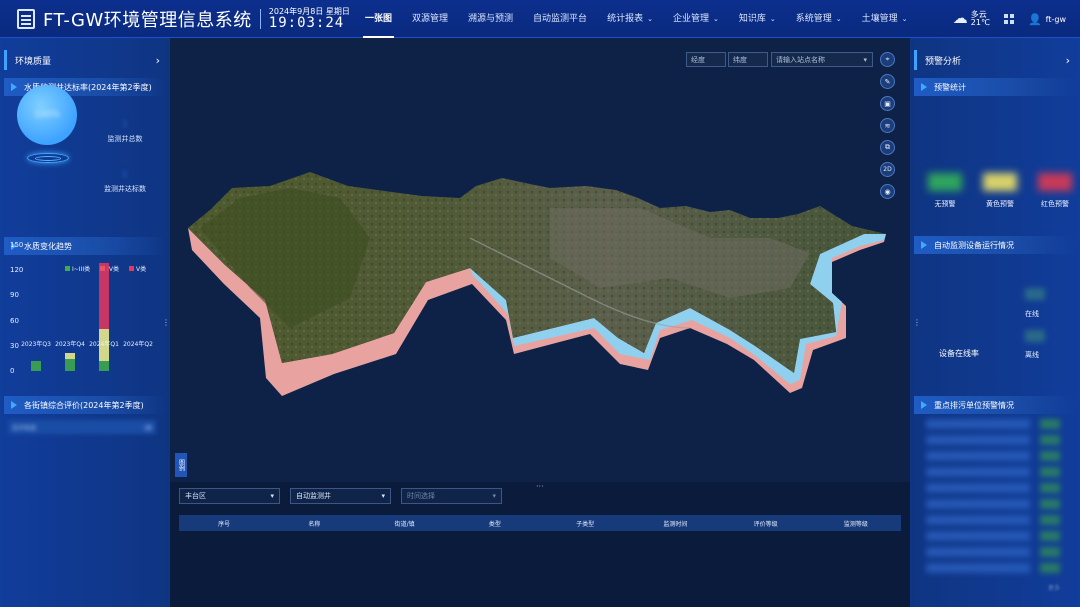 The image size is (1080, 607). Describe the element at coordinates (17, 270) in the screenshot. I see `y-tick-label: 120` at that location.